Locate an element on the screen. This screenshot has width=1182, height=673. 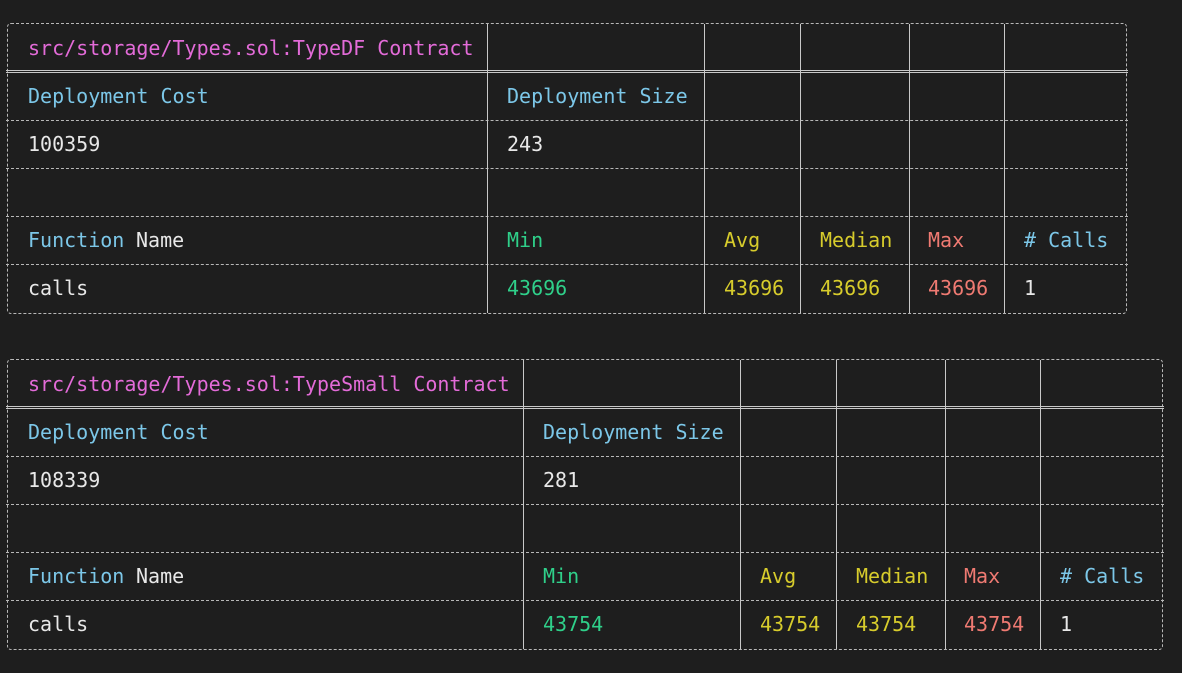
contract-title: src/storage/Types.sol:TypeDF Contract is located at coordinates (251, 48).